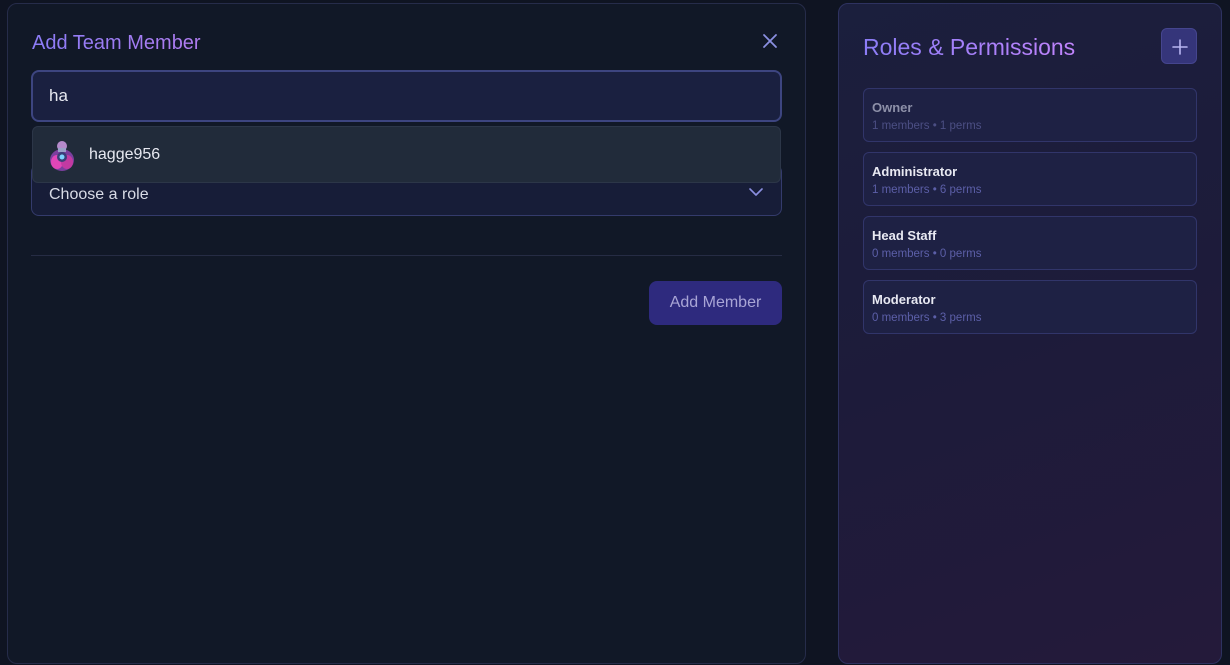  What do you see at coordinates (892, 107) in the screenshot?
I see `role-name: Owner` at bounding box center [892, 107].